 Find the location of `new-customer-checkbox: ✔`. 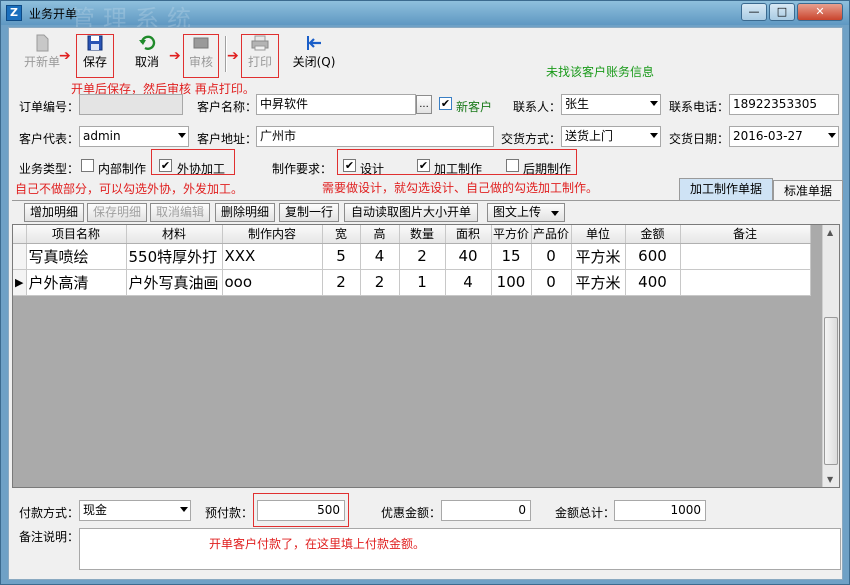

new-customer-checkbox: ✔ is located at coordinates (445, 103).